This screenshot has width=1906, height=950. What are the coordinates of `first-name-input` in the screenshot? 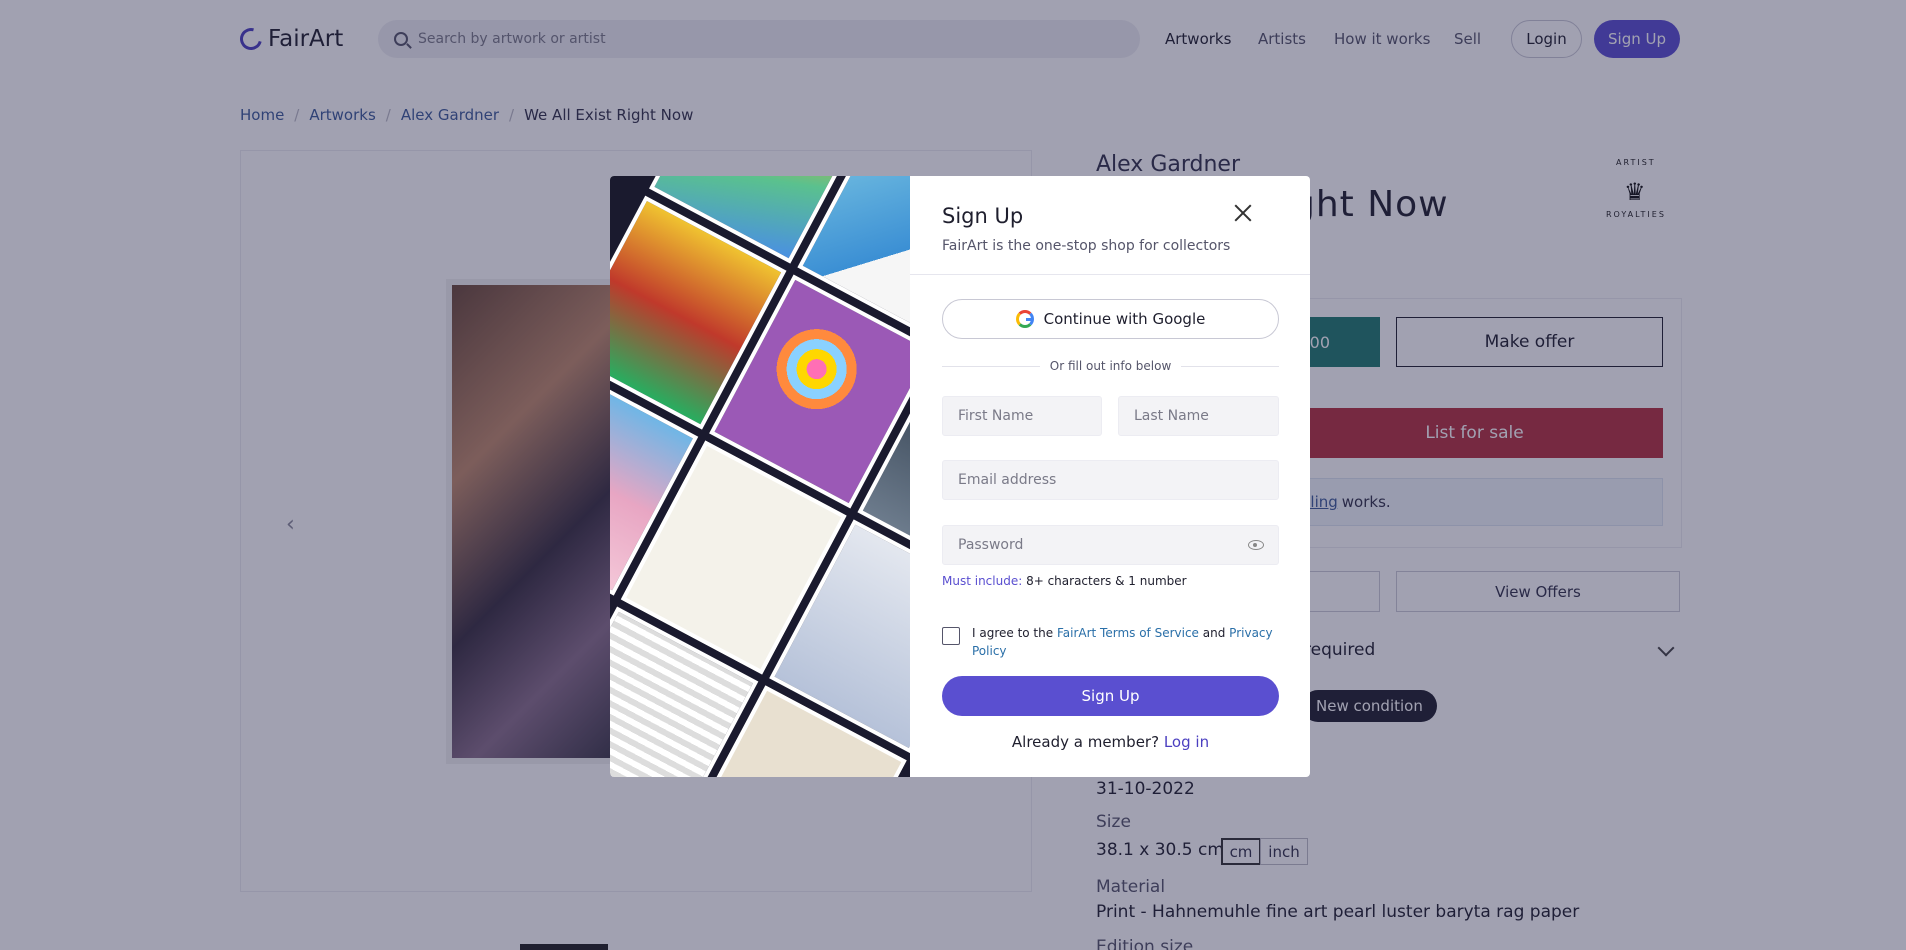 It's located at (1022, 416).